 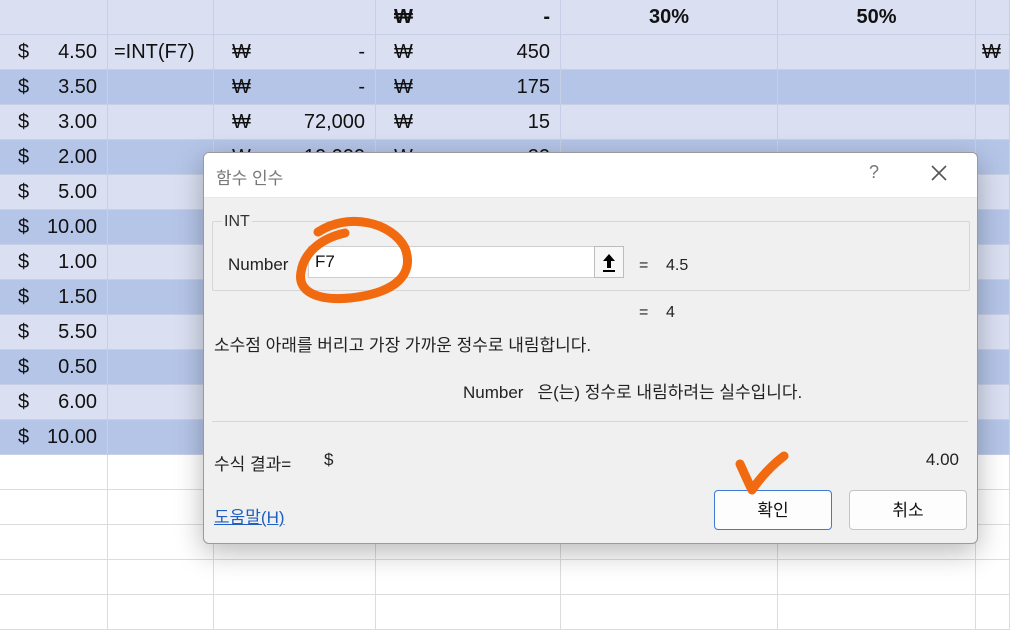 I want to click on cell: $2.00, so click(x=54, y=157).